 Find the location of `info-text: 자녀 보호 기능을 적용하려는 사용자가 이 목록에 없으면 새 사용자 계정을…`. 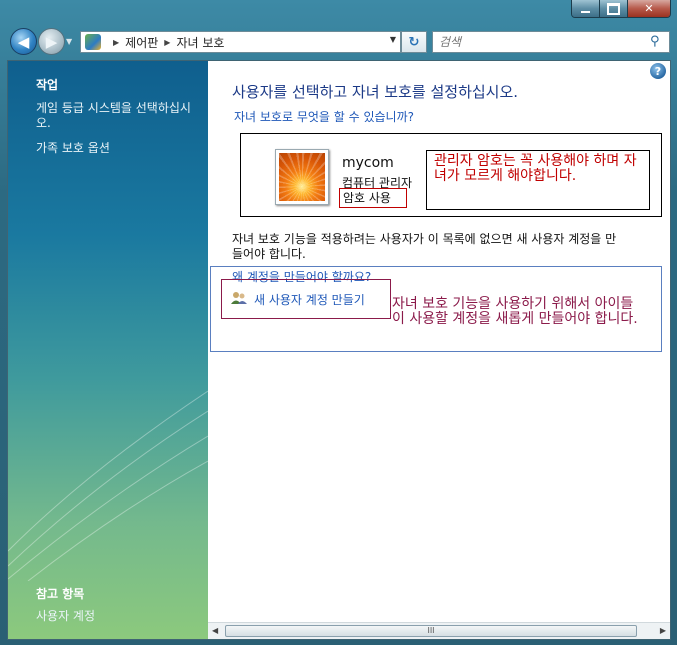

info-text: 자녀 보호 기능을 적용하려는 사용자가 이 목록에 없으면 새 사용자 계정을… is located at coordinates (424, 246).